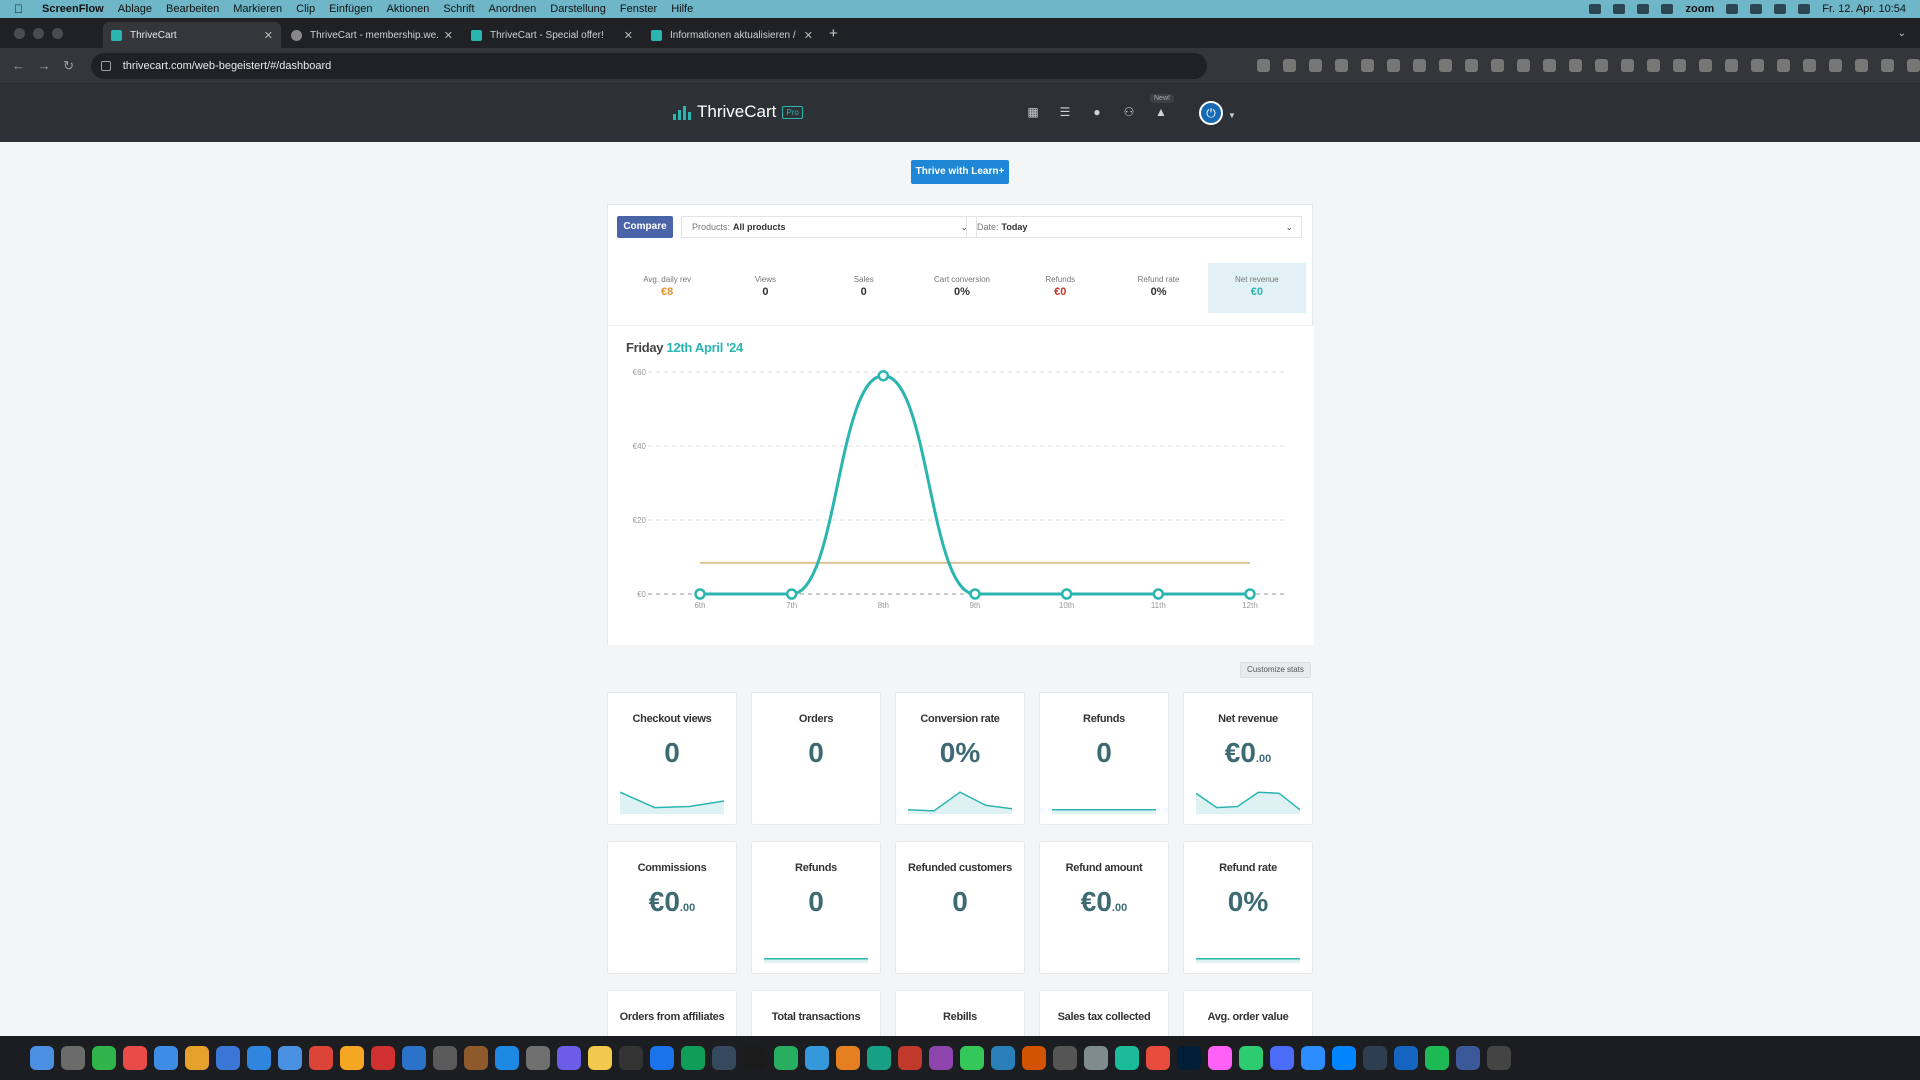 The height and width of the screenshot is (1080, 1920). I want to click on stat-card: Conversion rate 0%, so click(960, 758).